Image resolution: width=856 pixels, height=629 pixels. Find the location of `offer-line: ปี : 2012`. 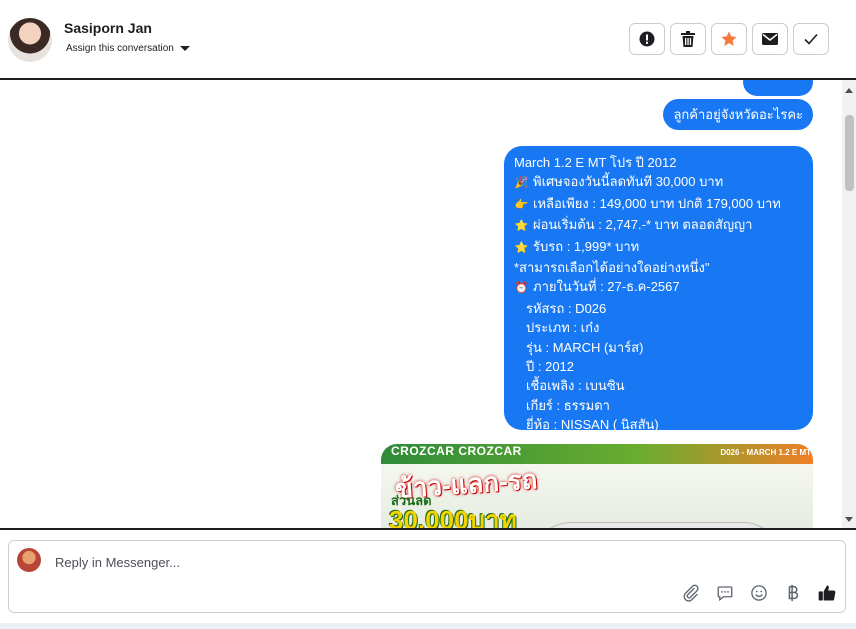

offer-line: ปี : 2012 is located at coordinates (550, 367).